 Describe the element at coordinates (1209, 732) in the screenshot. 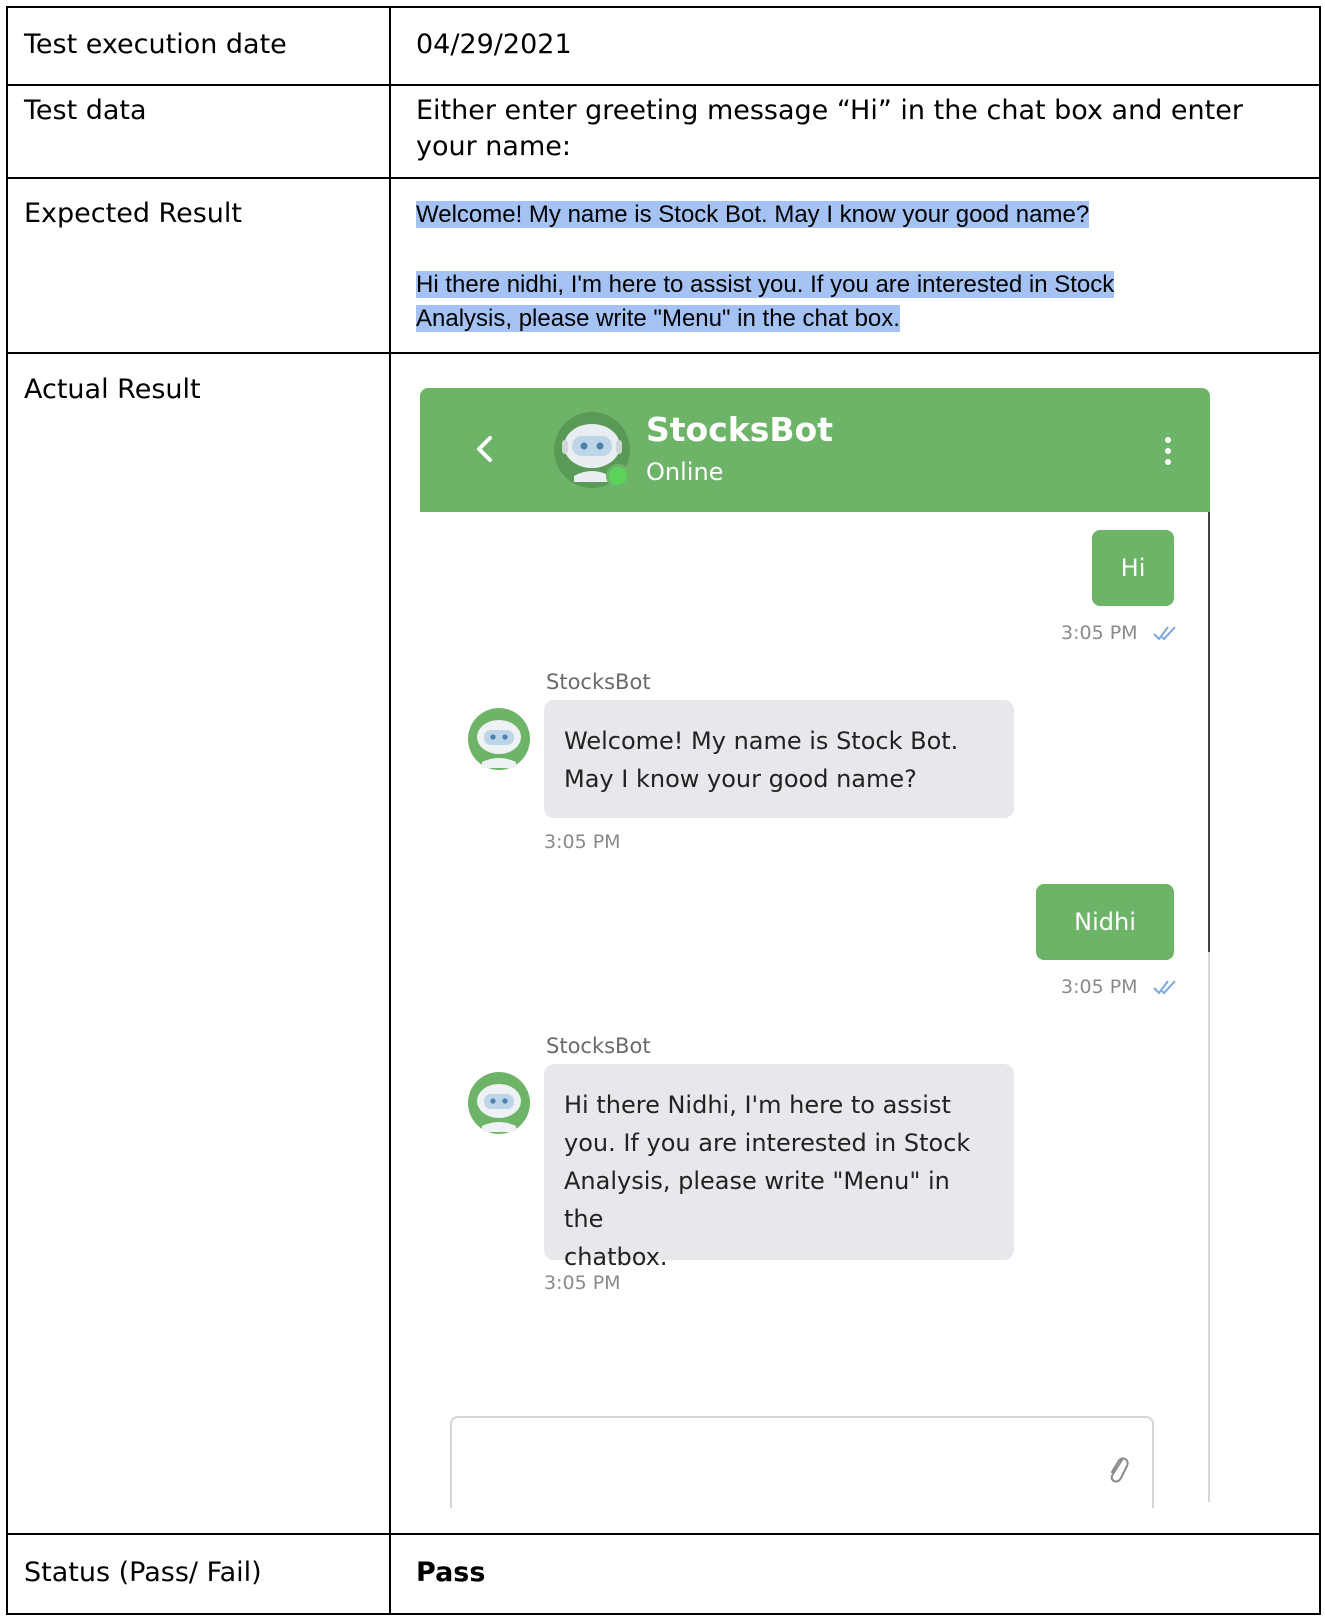

I see `chat-scrollbar` at that location.